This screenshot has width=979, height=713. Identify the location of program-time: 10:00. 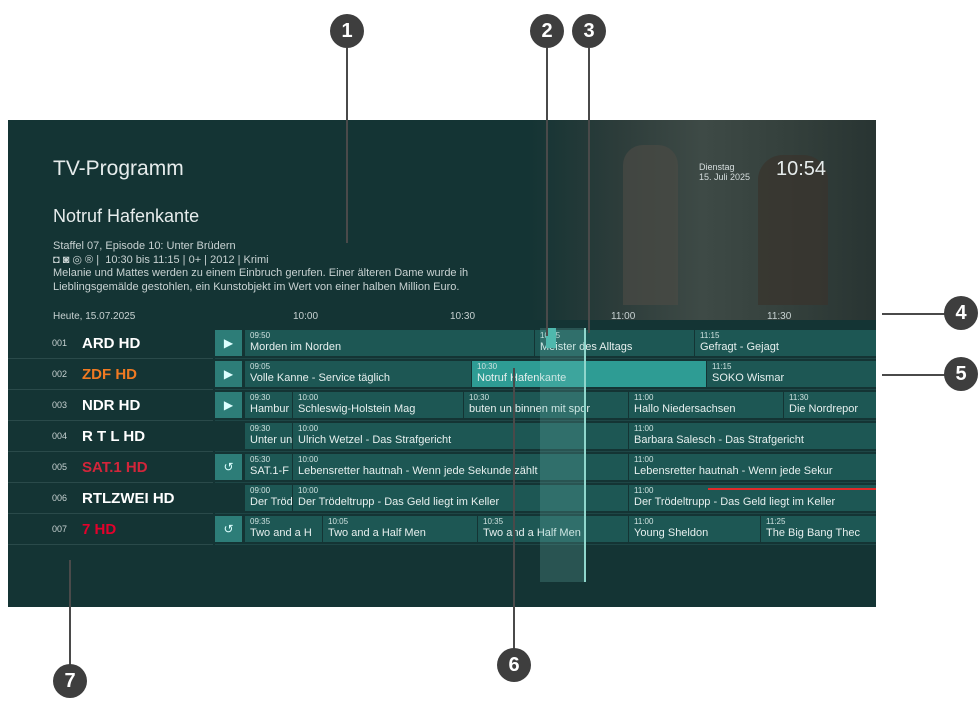
(308, 397).